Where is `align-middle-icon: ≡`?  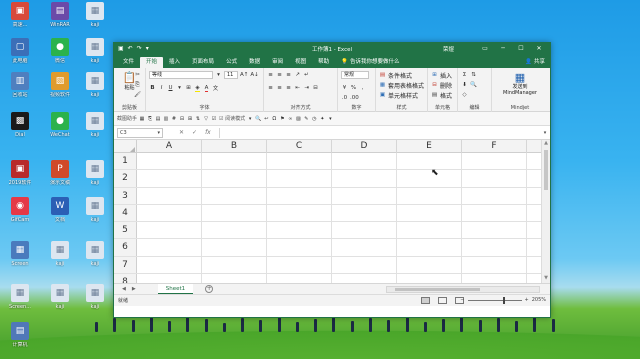
align-middle-icon: ≡ is located at coordinates (279, 75).